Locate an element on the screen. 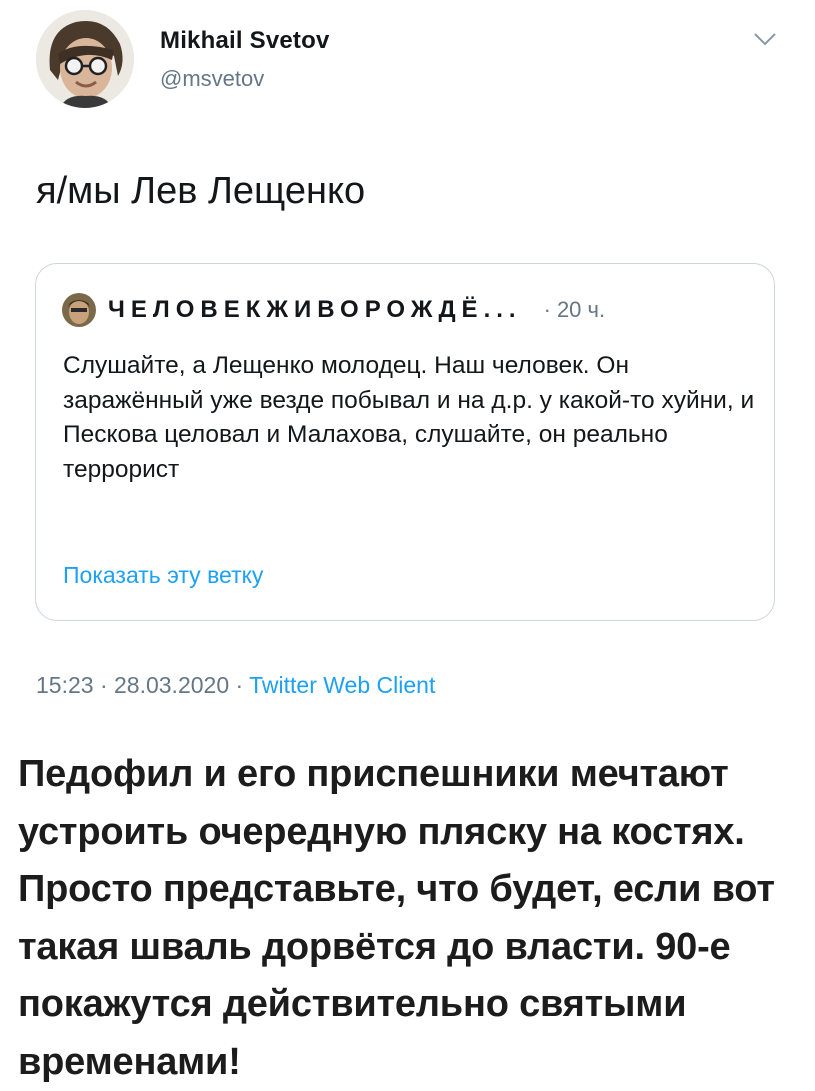  tweet-text: я/мы Лев Лещенко is located at coordinates (201, 191).